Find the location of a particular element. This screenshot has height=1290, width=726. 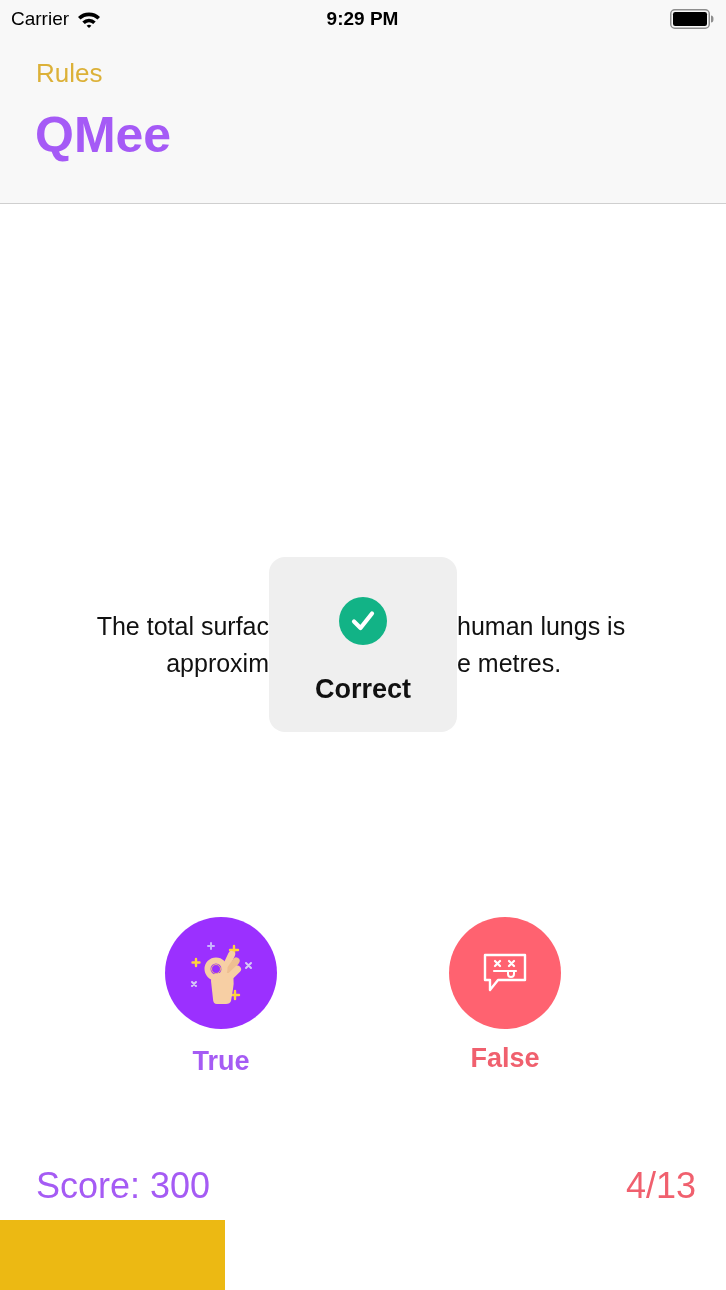

speech-bubble-icon is located at coordinates (505, 973).